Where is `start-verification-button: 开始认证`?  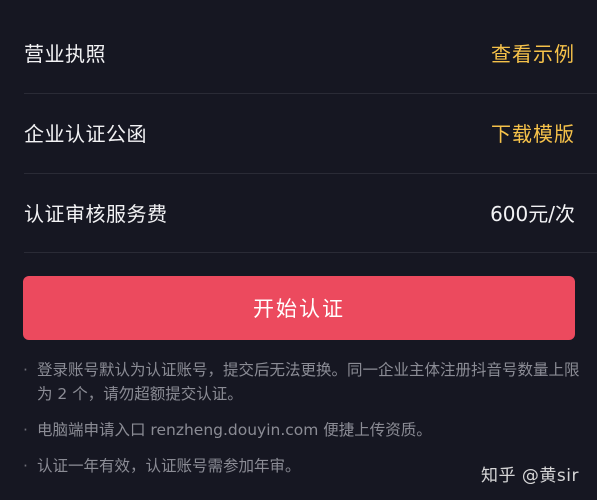 start-verification-button: 开始认证 is located at coordinates (299, 308).